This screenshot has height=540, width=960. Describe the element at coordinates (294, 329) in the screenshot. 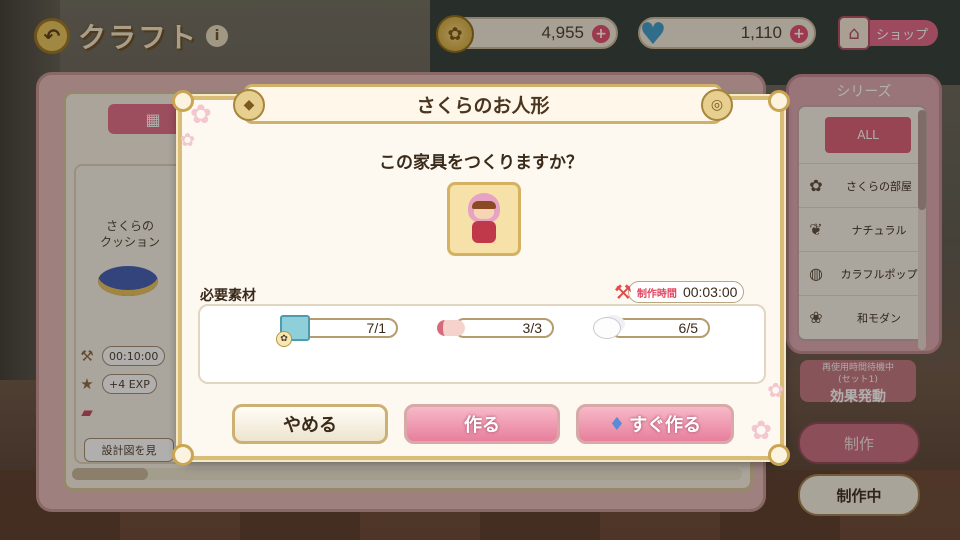

I see `blueprint-icon: ✿` at that location.